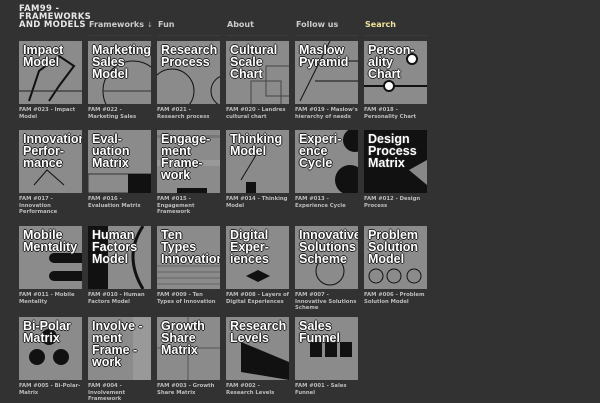 This screenshot has width=600, height=403. What do you see at coordinates (395, 113) in the screenshot?
I see `tile-caption: FAM #018 - Personality Chart` at bounding box center [395, 113].